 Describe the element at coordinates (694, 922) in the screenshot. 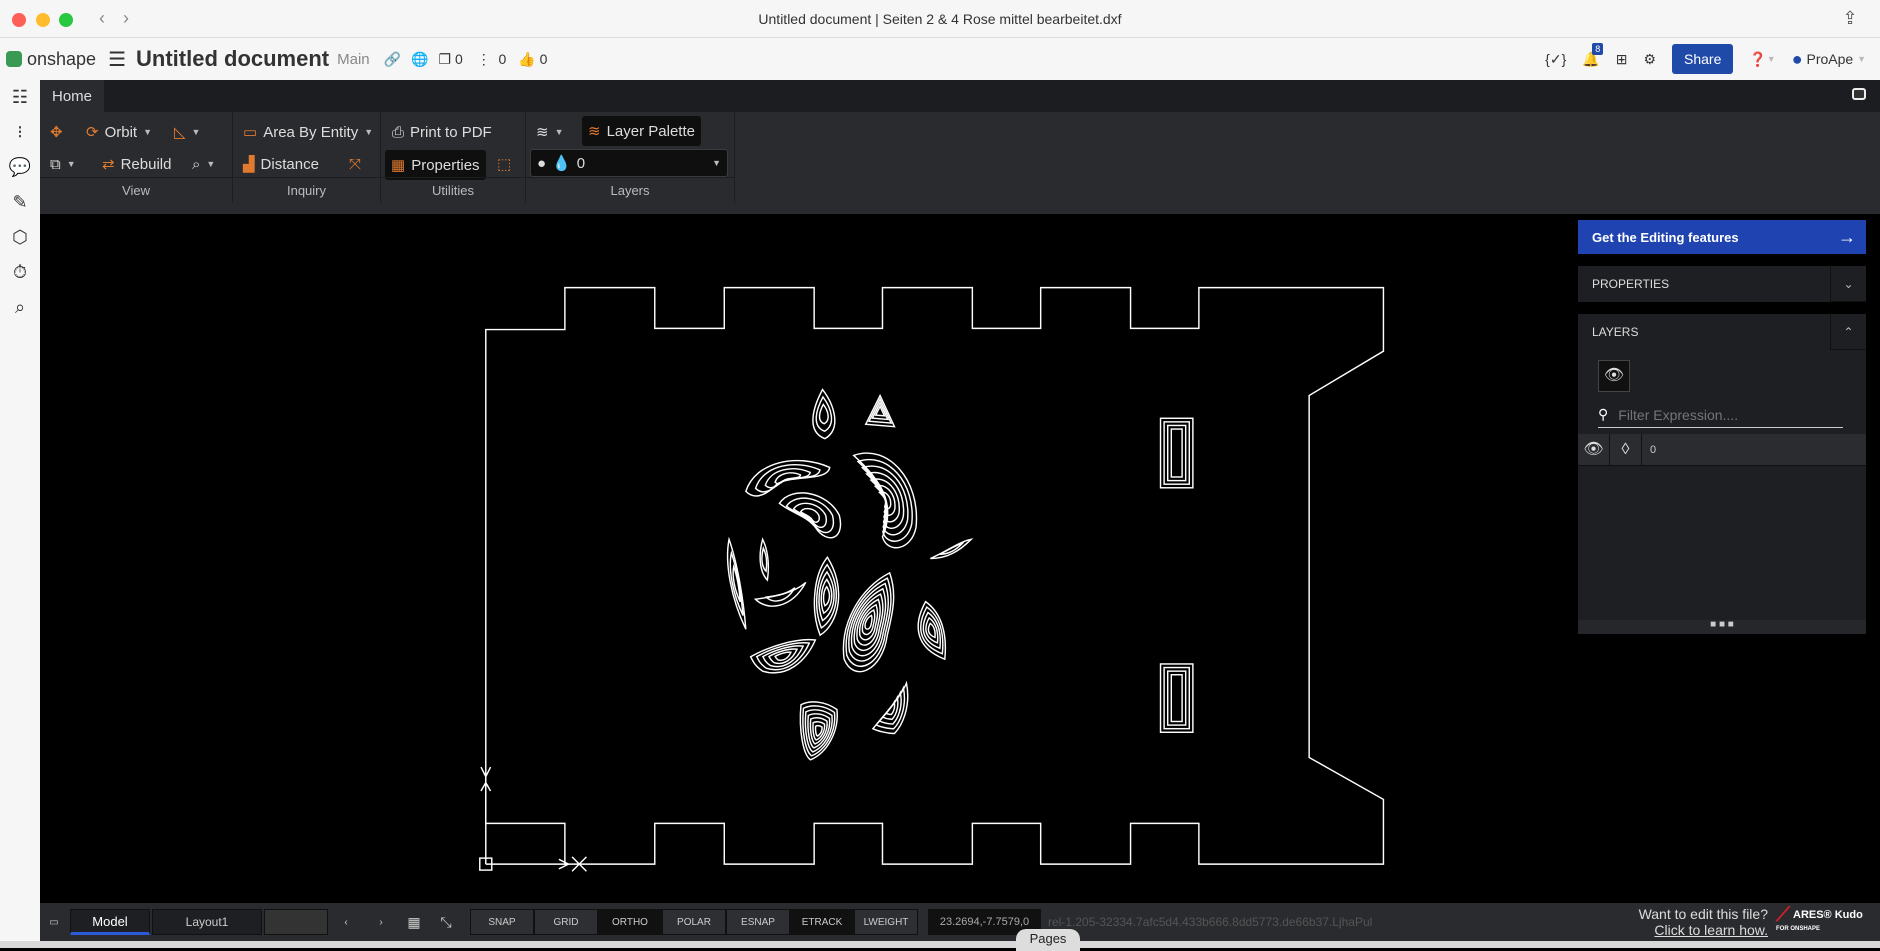

I see `toggle-polar: POLAR` at that location.